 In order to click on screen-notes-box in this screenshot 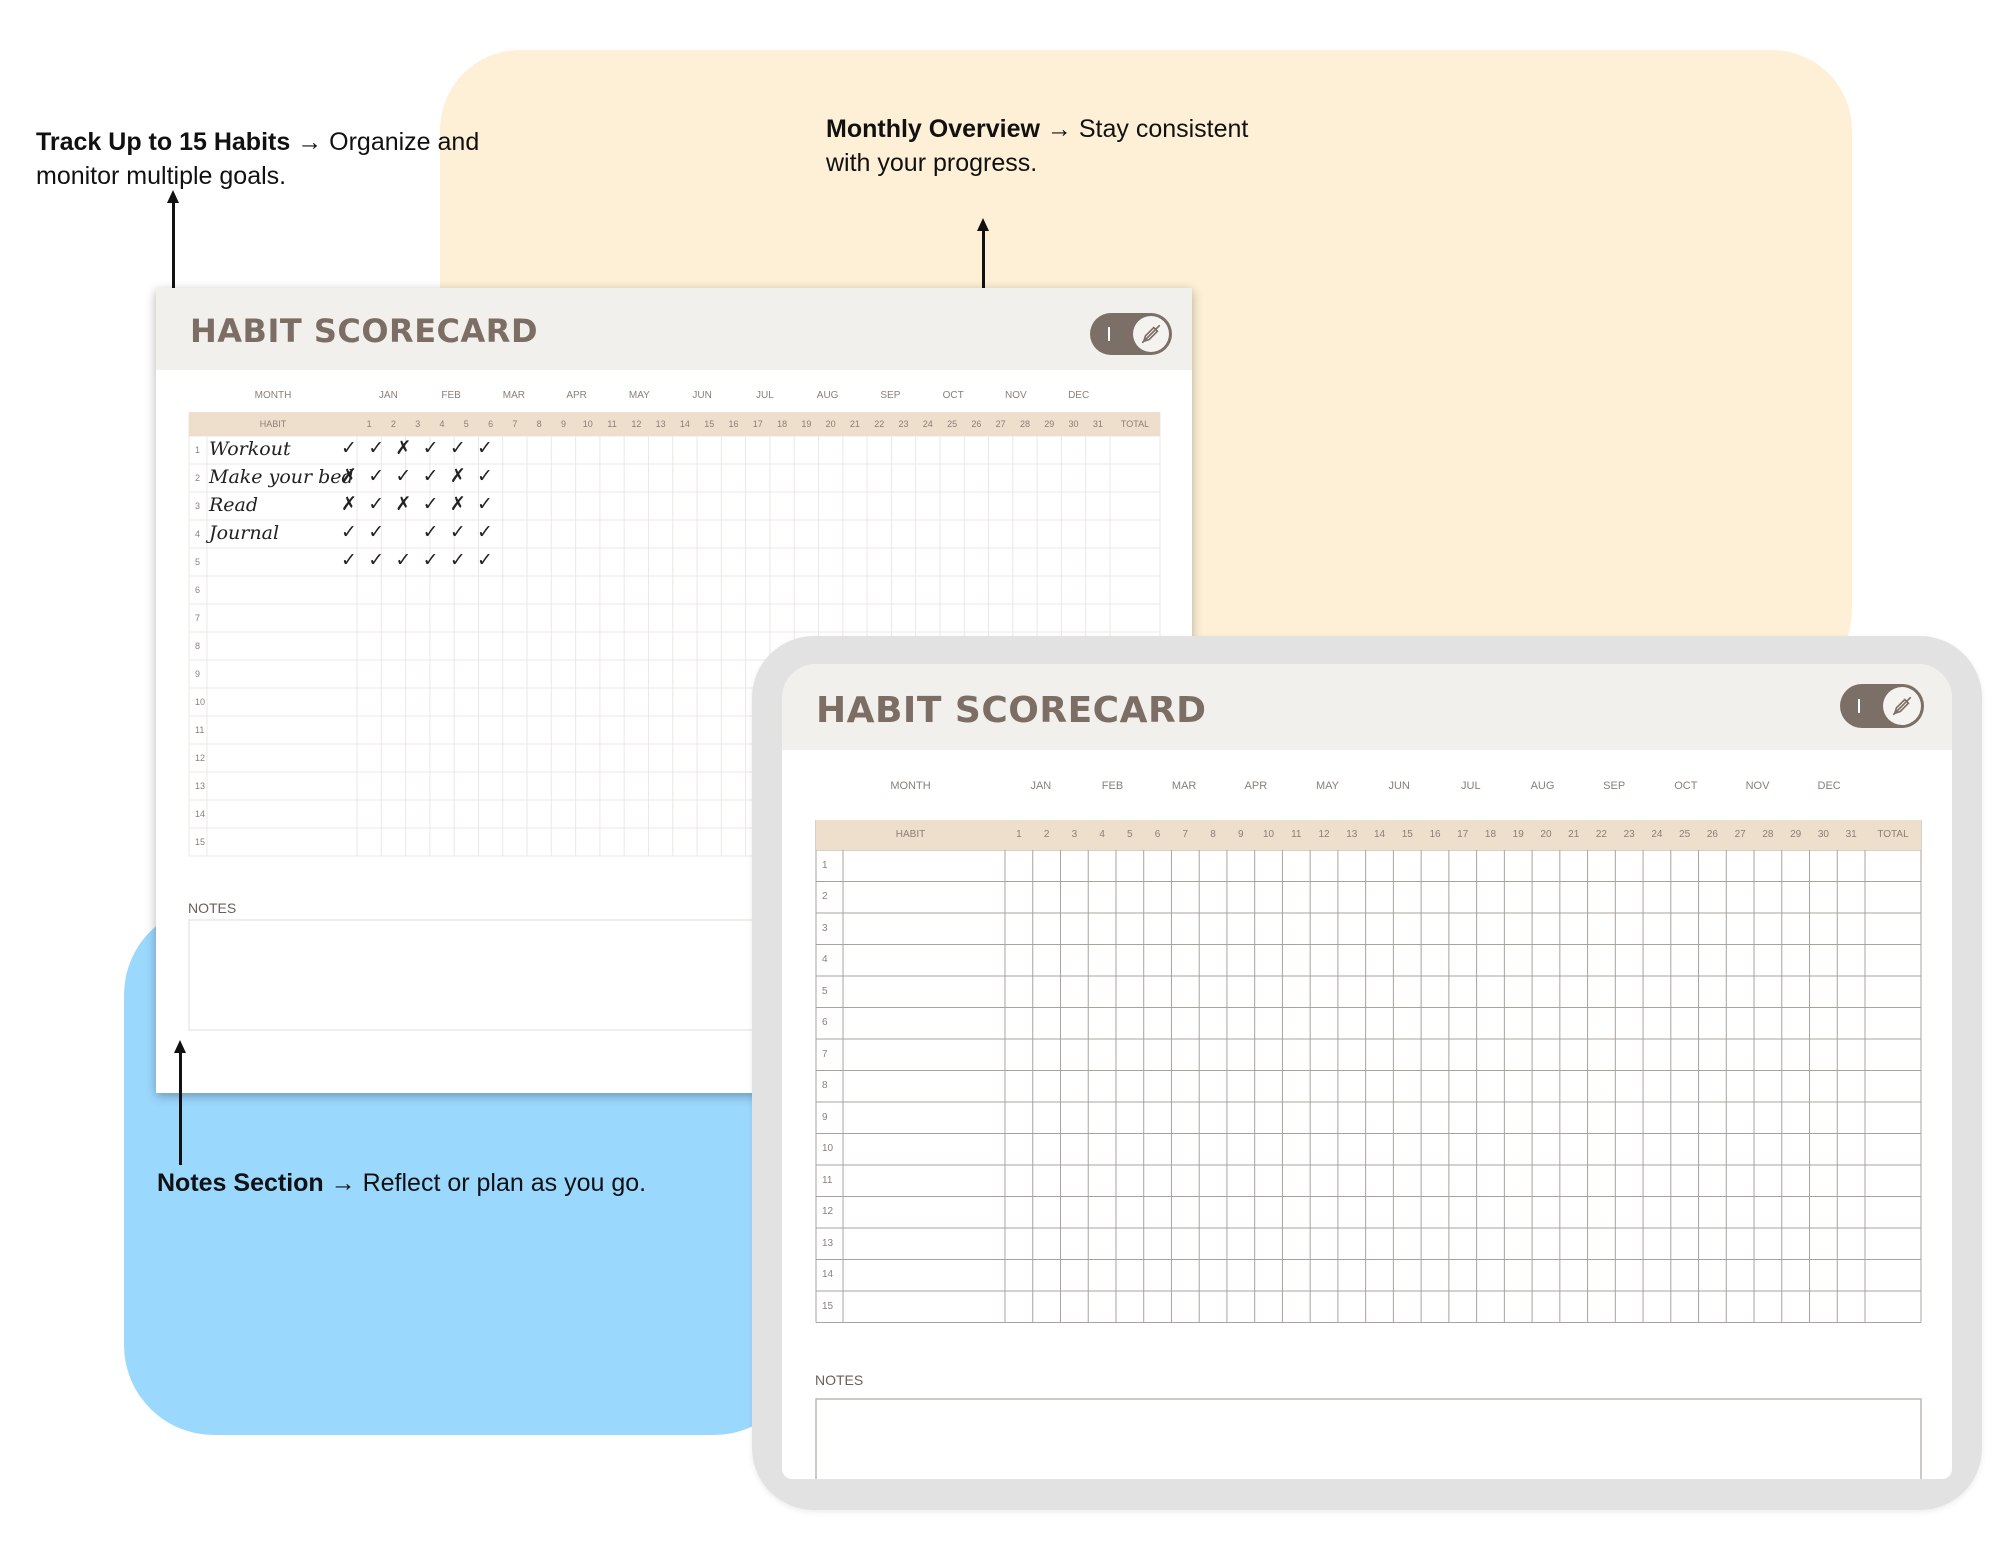, I will do `click(1368, 1438)`.